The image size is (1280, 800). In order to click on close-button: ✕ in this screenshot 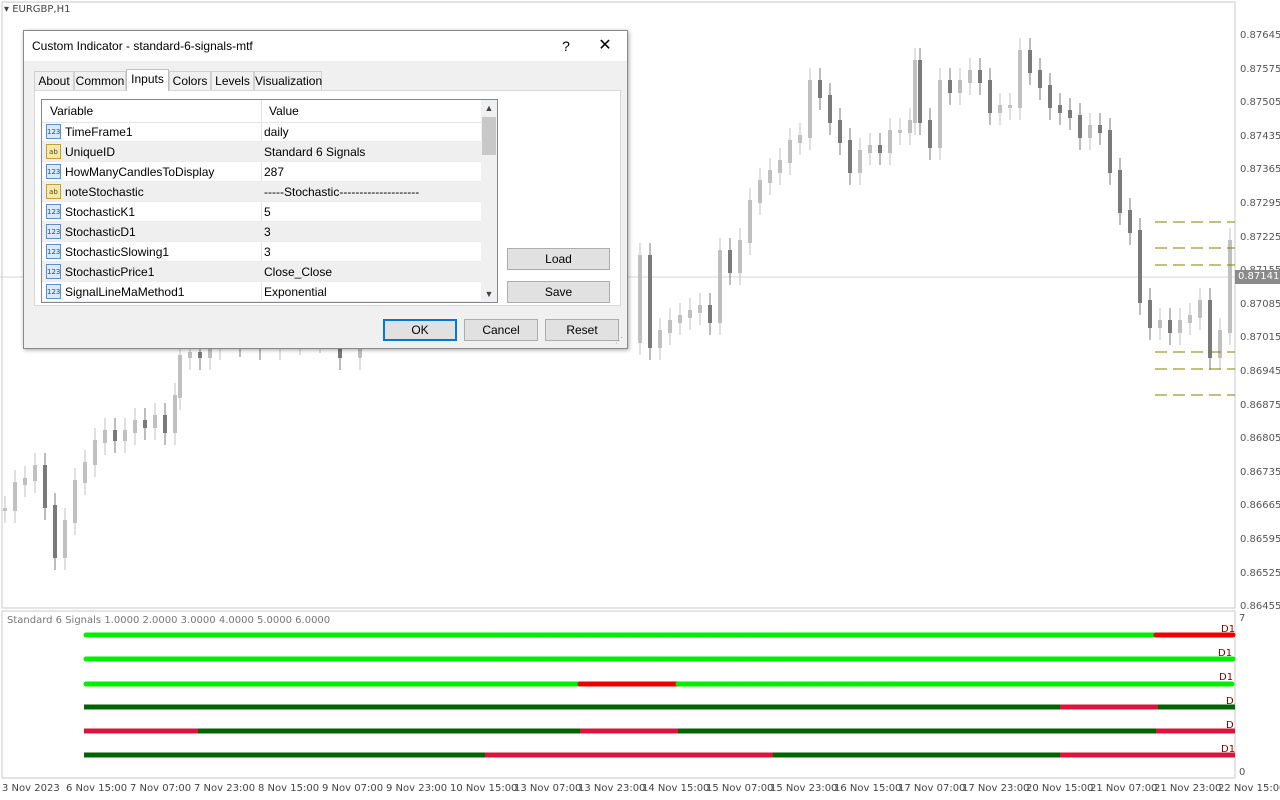, I will do `click(605, 46)`.